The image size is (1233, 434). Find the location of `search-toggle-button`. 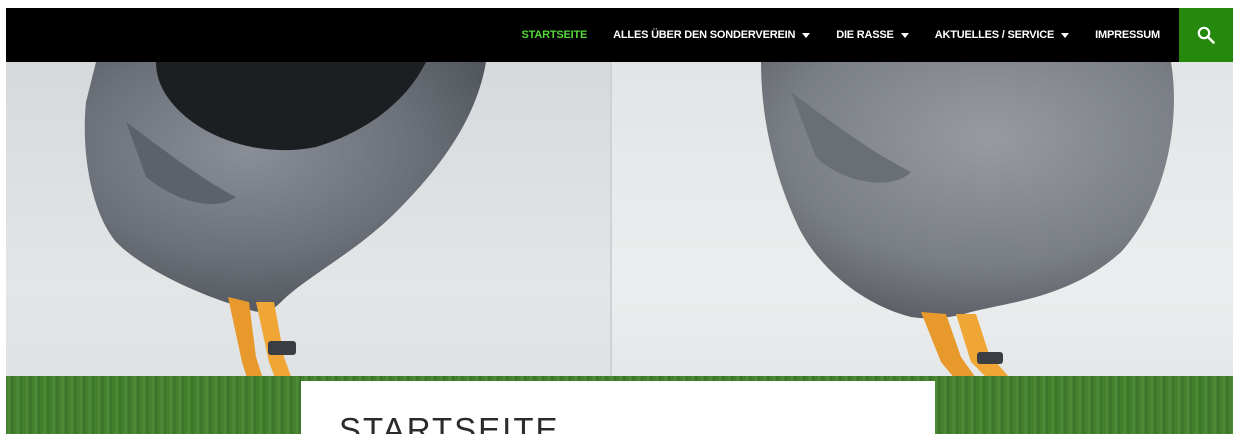

search-toggle-button is located at coordinates (1206, 35).